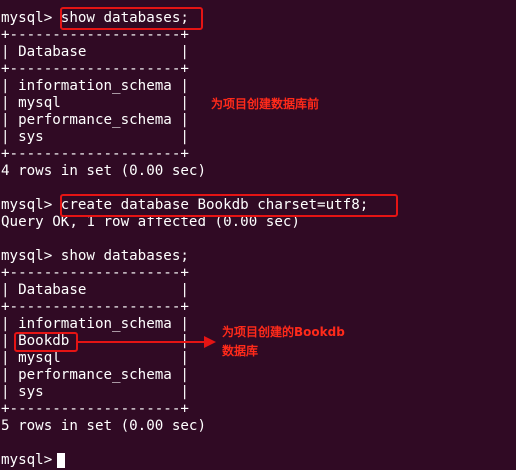 The height and width of the screenshot is (470, 516). Describe the element at coordinates (31, 460) in the screenshot. I see `terminal-prompt: mysql>` at that location.